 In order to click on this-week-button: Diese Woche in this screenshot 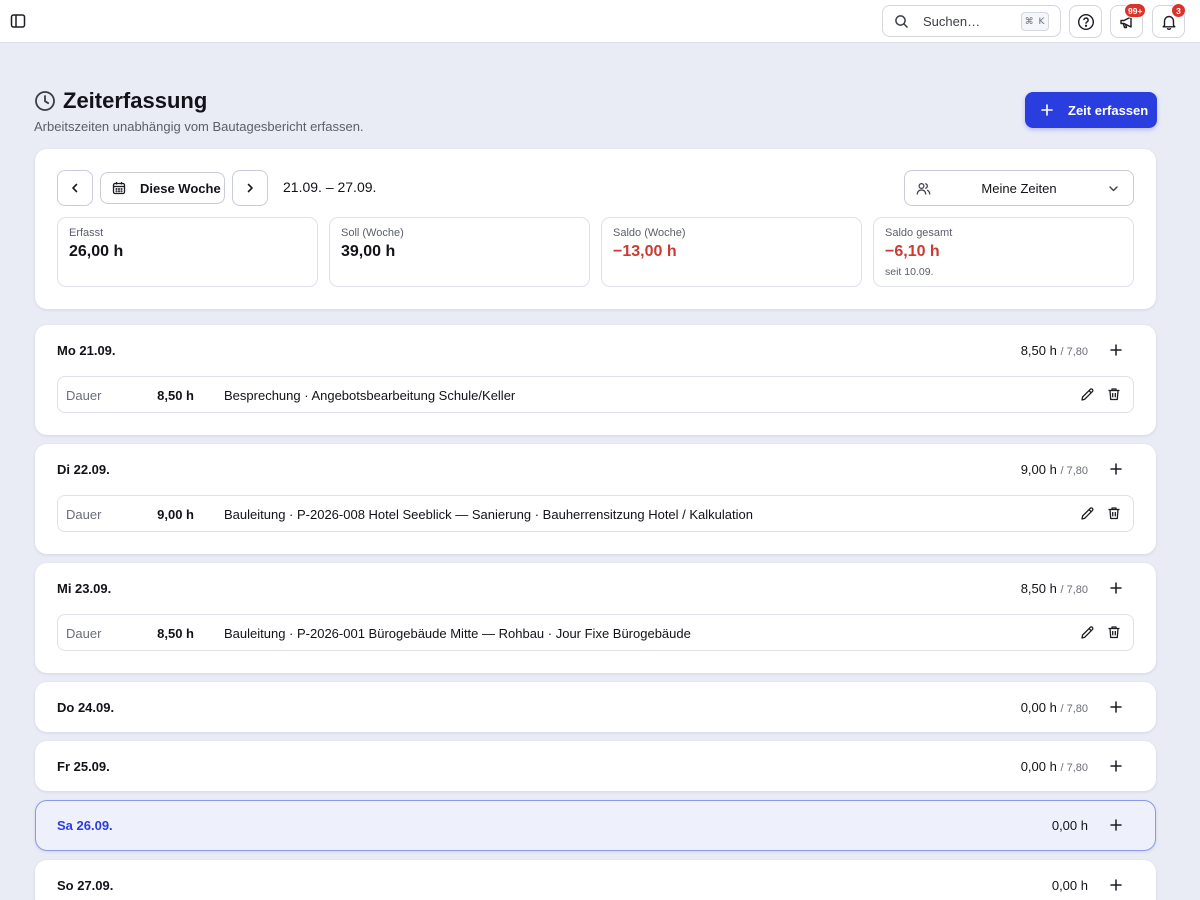, I will do `click(162, 188)`.